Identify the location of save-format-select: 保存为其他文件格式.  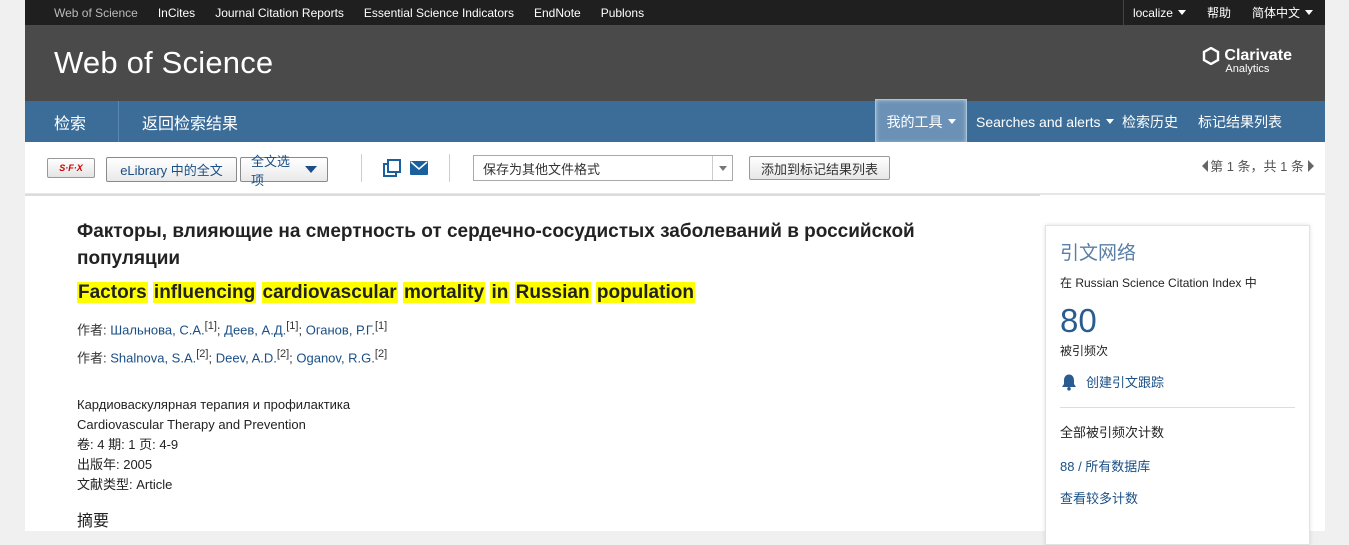
(603, 168).